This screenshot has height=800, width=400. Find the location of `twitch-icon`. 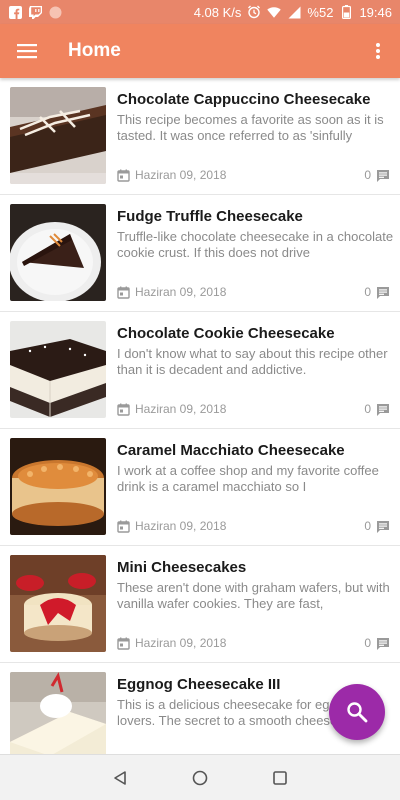

twitch-icon is located at coordinates (35, 12).